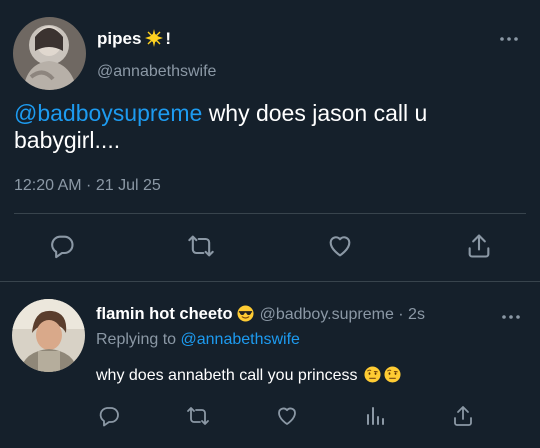  Describe the element at coordinates (175, 314) in the screenshot. I see `display-name: flamin hot cheeto` at that location.